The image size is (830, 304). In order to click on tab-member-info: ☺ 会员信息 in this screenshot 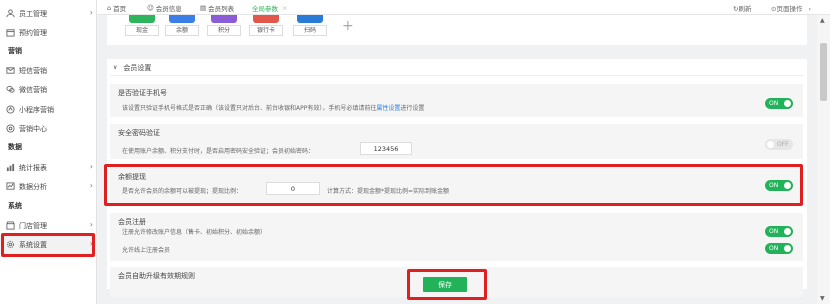, I will do `click(164, 8)`.